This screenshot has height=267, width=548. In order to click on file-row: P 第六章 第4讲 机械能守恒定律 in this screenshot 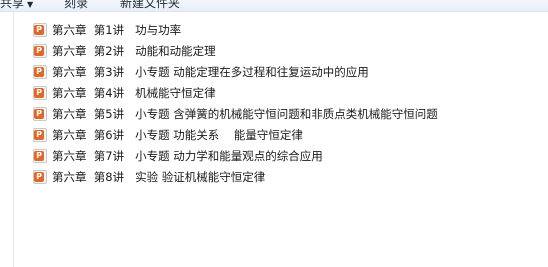, I will do `click(270, 94)`.